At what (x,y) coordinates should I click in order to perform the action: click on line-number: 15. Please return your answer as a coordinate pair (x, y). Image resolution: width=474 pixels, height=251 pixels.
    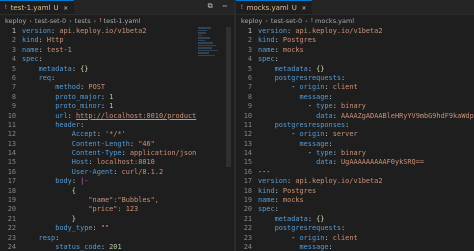
    Looking at the image, I should click on (247, 162).